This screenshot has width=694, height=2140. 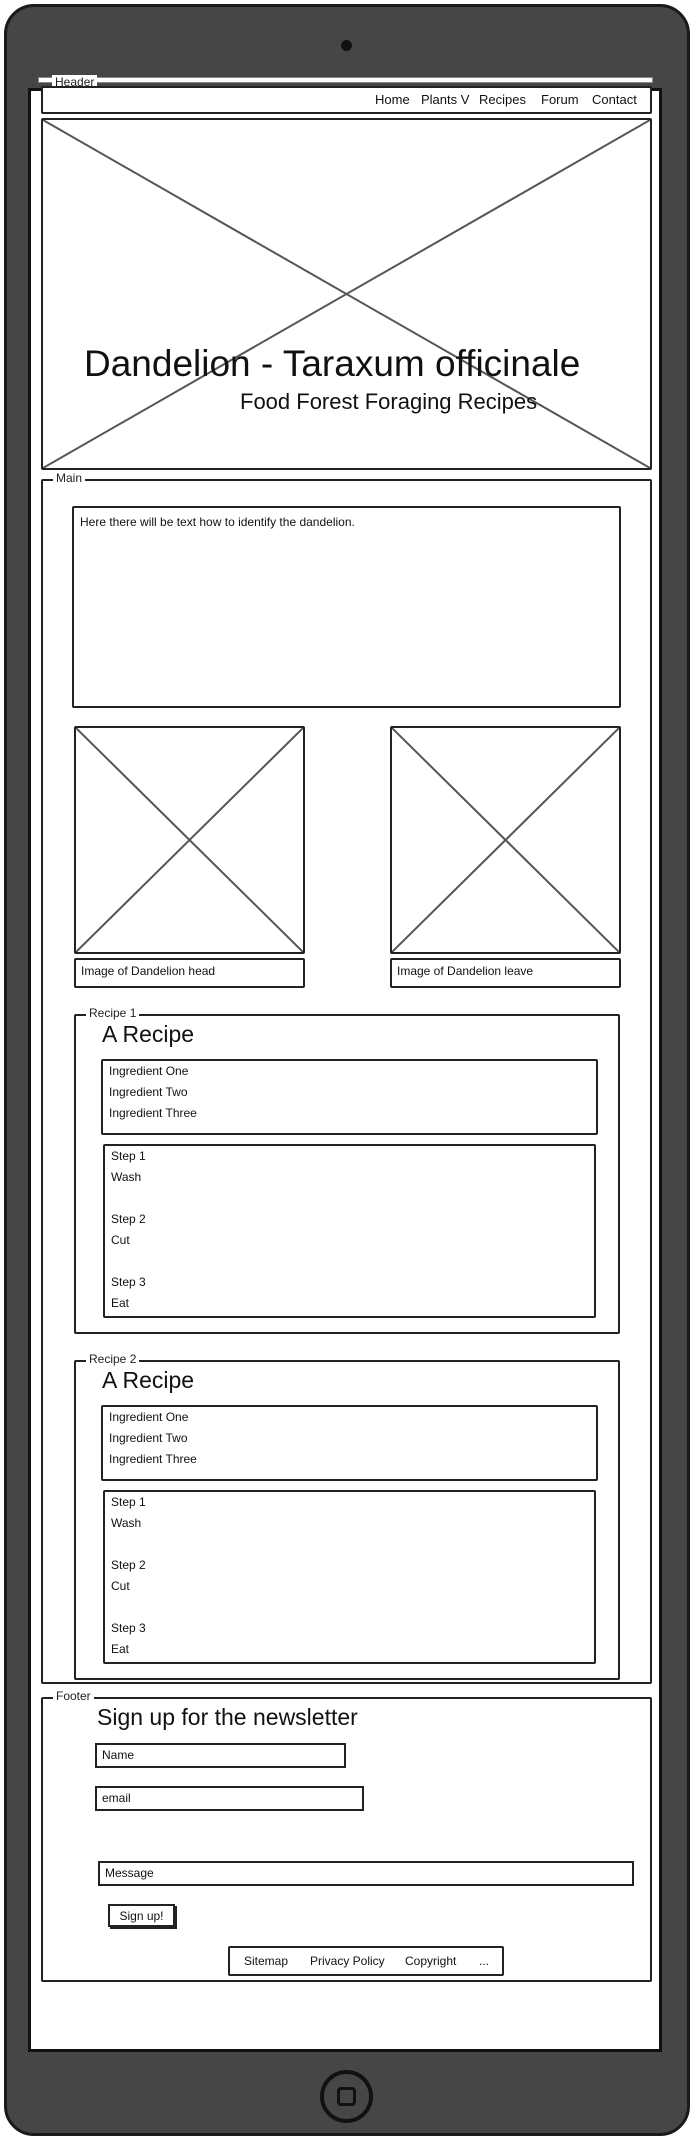 I want to click on image-caption: Image of Dandelion head, so click(x=189, y=973).